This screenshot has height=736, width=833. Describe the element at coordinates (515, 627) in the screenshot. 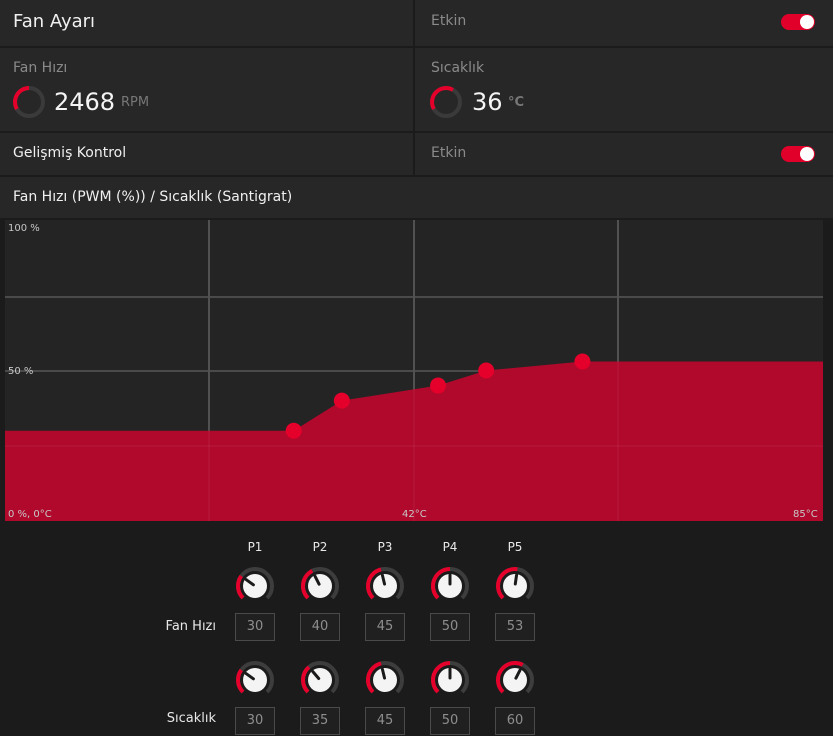

I see `fan-value-input-p5: 53` at that location.